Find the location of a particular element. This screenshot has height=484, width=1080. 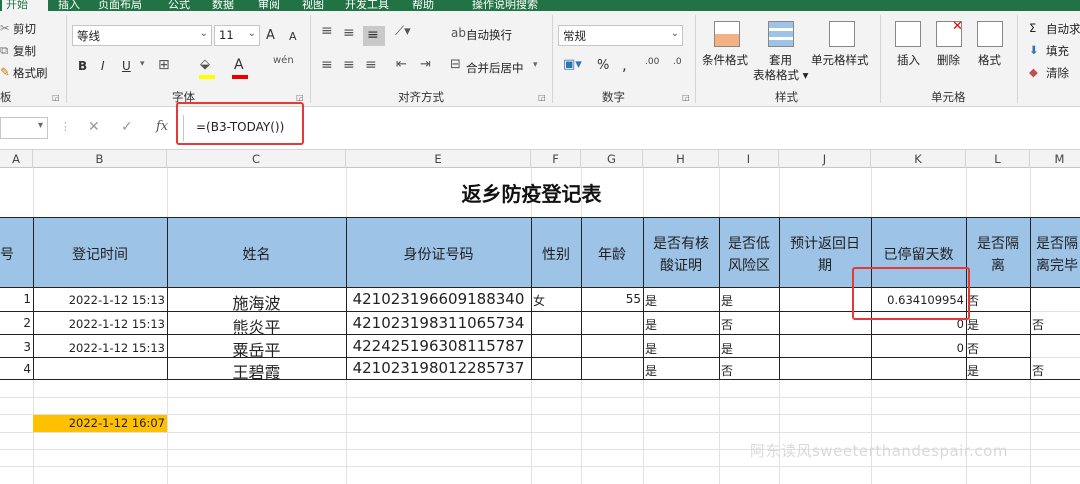

format-cells-button: 格式 is located at coordinates (989, 60).